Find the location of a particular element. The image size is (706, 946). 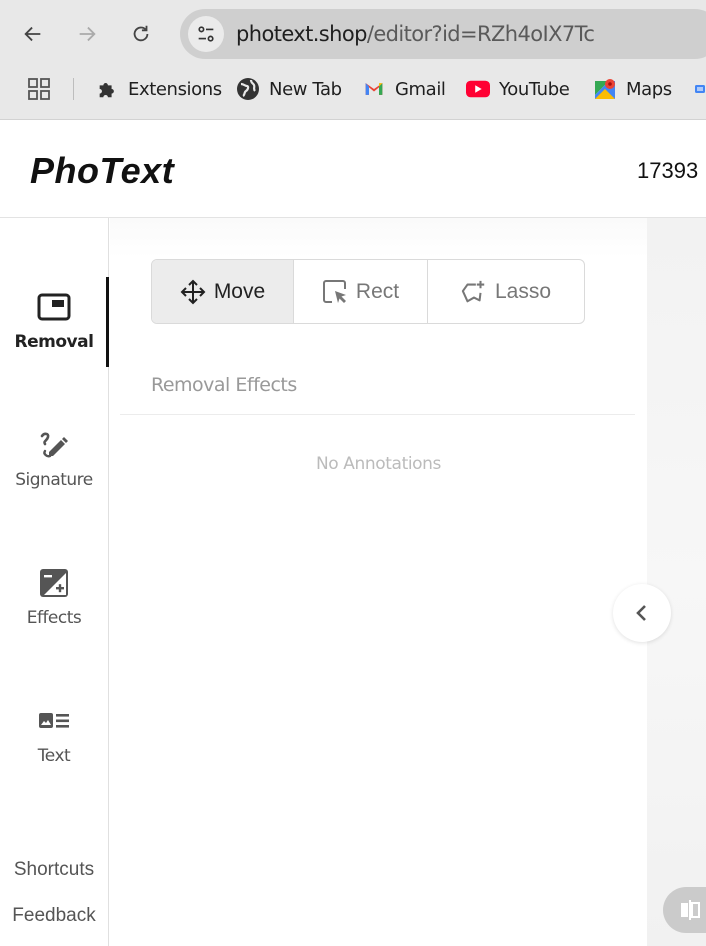

rect-tool-button: Rect is located at coordinates (360, 291).